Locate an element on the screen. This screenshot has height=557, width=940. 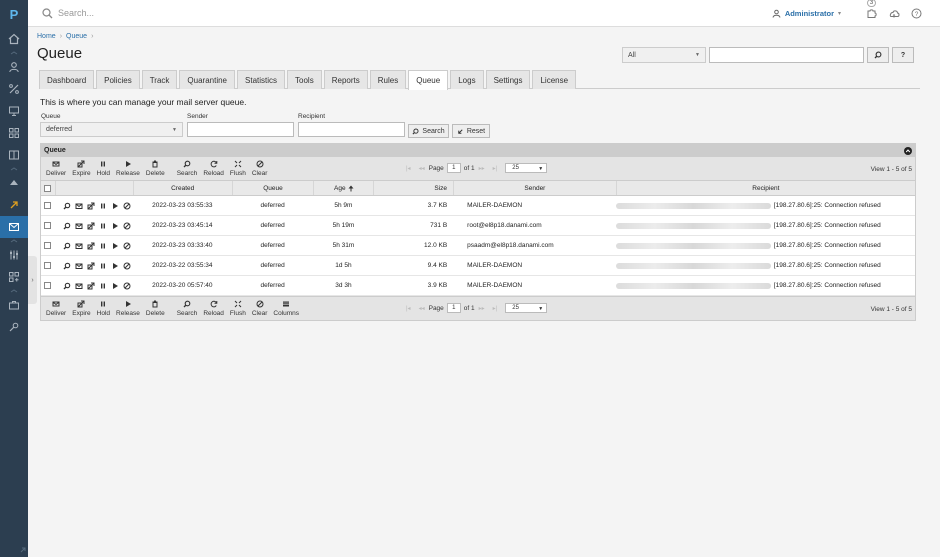
tab-settings: Settings is located at coordinates (508, 79).